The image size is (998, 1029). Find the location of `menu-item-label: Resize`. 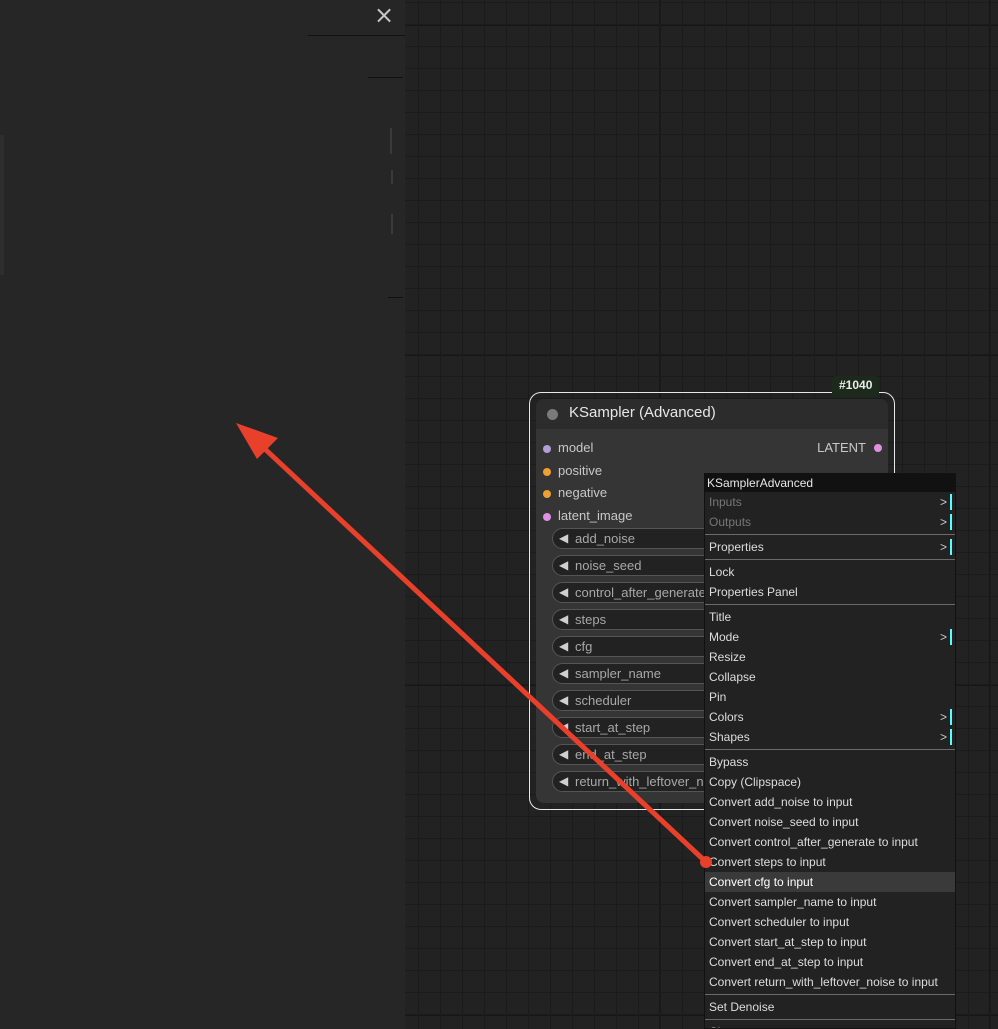

menu-item-label: Resize is located at coordinates (727, 657).